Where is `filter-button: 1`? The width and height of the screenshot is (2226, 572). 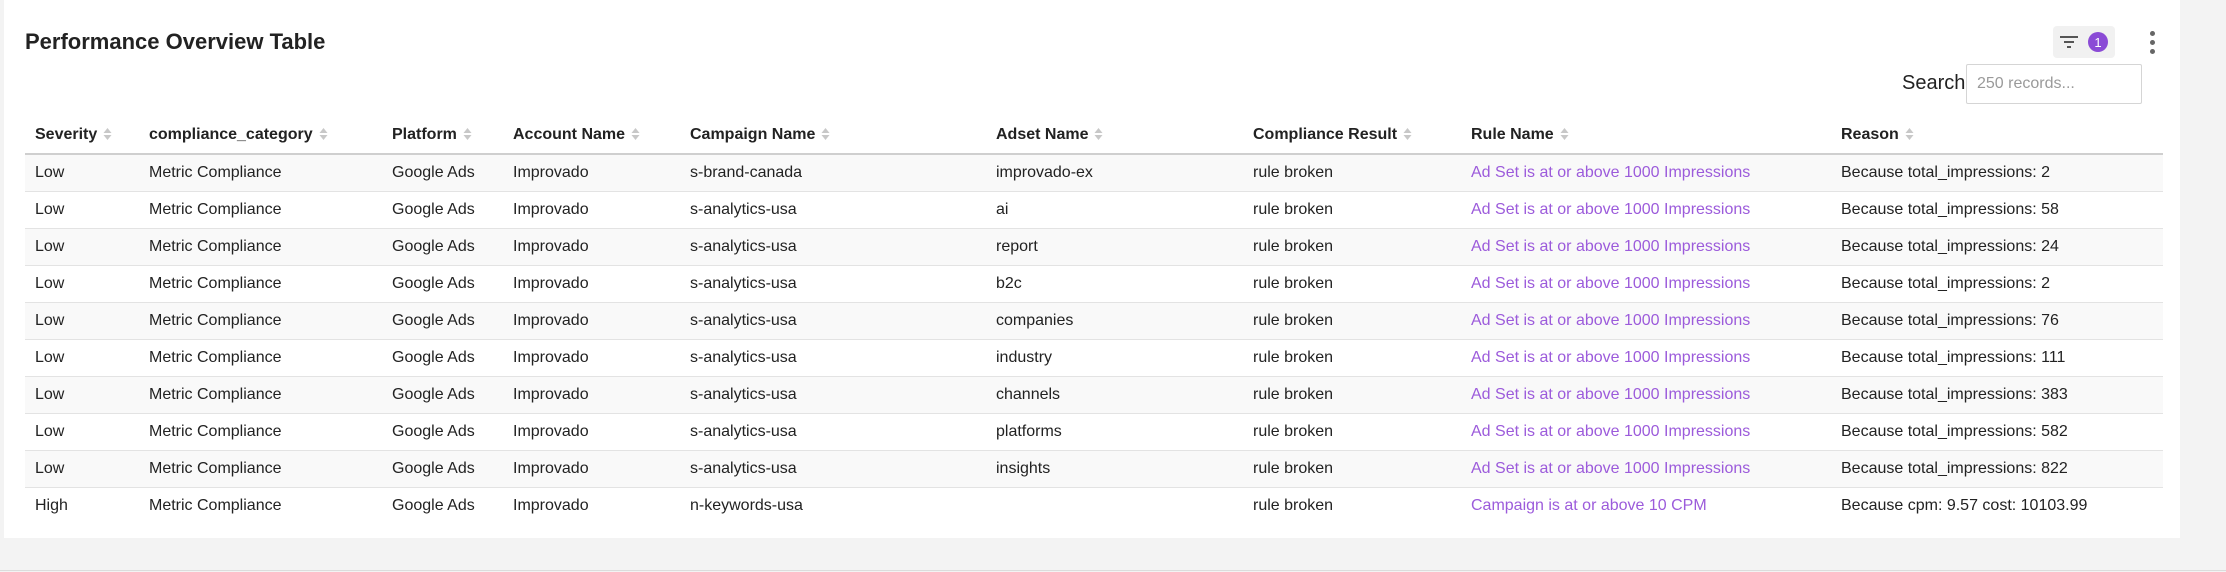 filter-button: 1 is located at coordinates (2084, 42).